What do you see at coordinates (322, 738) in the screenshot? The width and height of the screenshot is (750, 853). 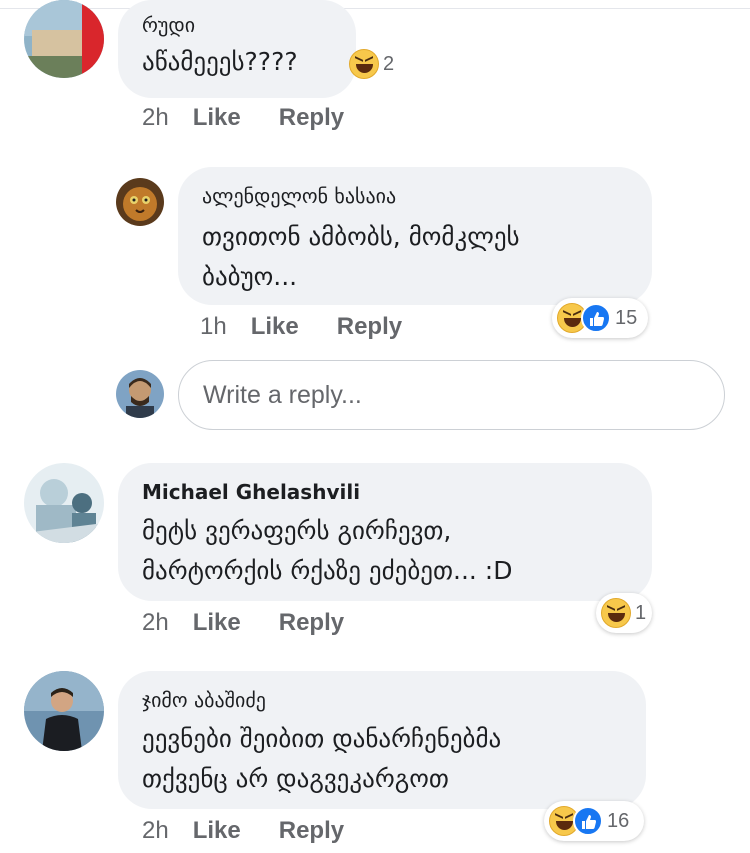 I see `comment-text-line: ეევნები შეიბით დანარჩენებმა` at bounding box center [322, 738].